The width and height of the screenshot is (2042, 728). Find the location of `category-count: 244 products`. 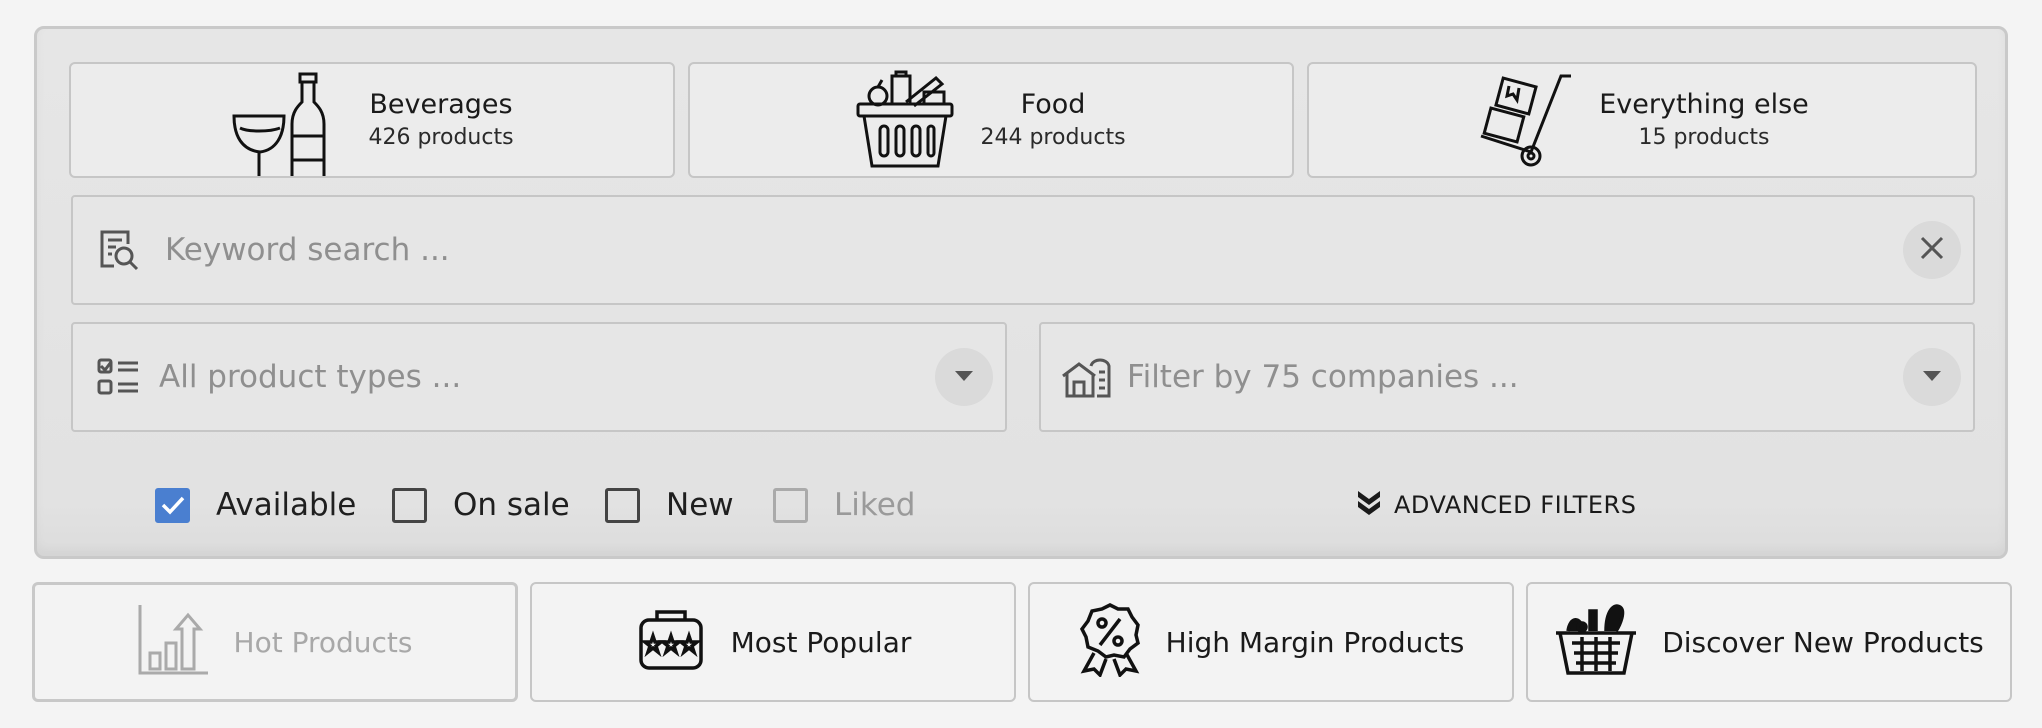

category-count: 244 products is located at coordinates (1053, 137).